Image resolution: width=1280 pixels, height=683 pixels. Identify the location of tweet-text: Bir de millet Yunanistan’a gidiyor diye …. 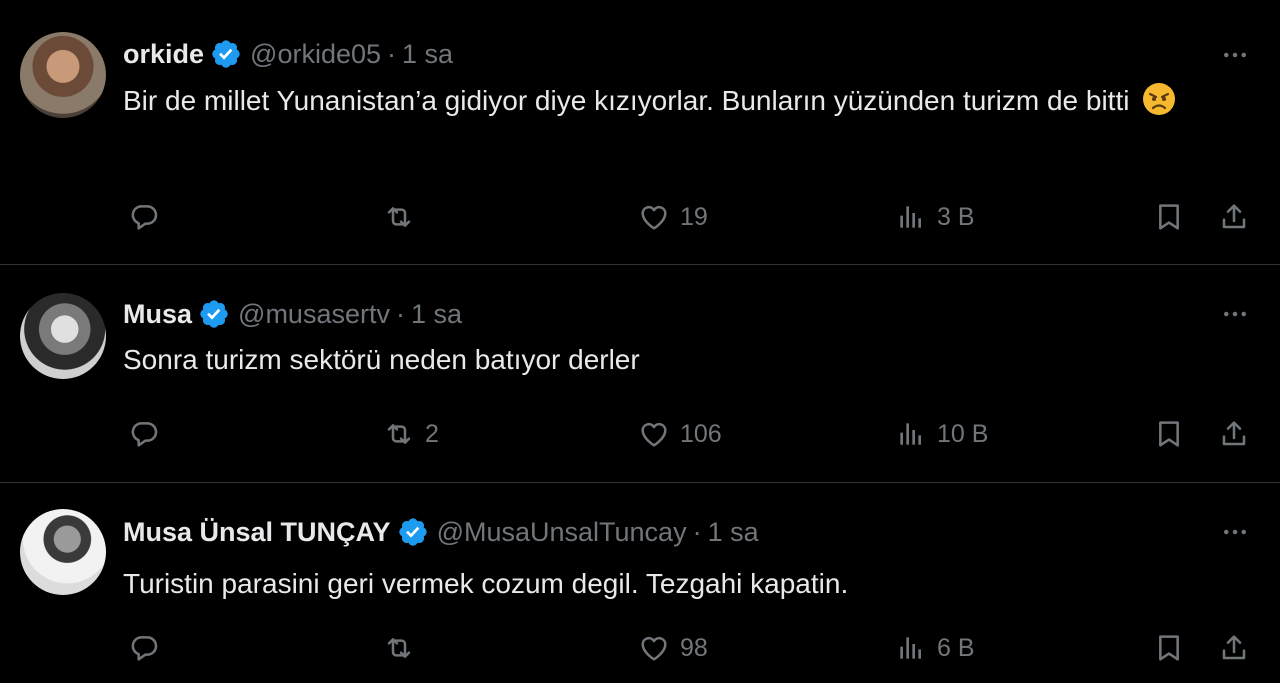
(683, 101).